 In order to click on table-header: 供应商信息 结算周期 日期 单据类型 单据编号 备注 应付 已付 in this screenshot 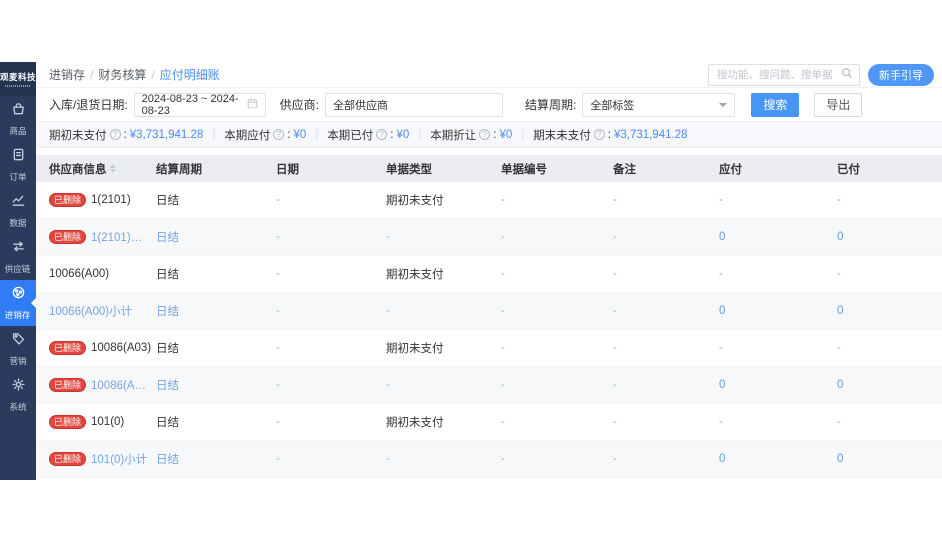, I will do `click(489, 168)`.